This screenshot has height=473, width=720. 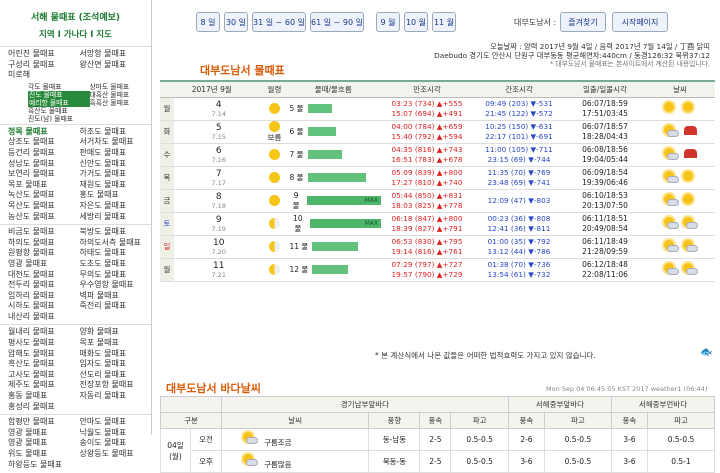 What do you see at coordinates (59, 102) in the screenshot?
I see `sidebar-sub-link: 예리항 물때표` at bounding box center [59, 102].